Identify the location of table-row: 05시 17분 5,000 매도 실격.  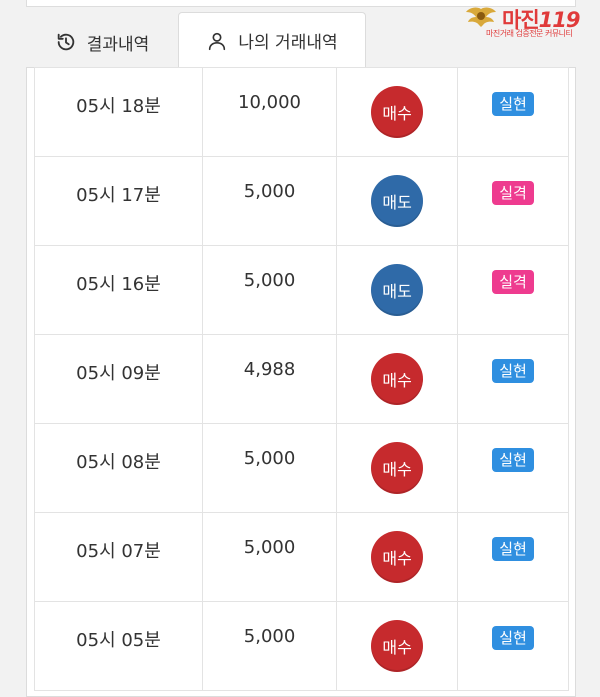
(301, 201).